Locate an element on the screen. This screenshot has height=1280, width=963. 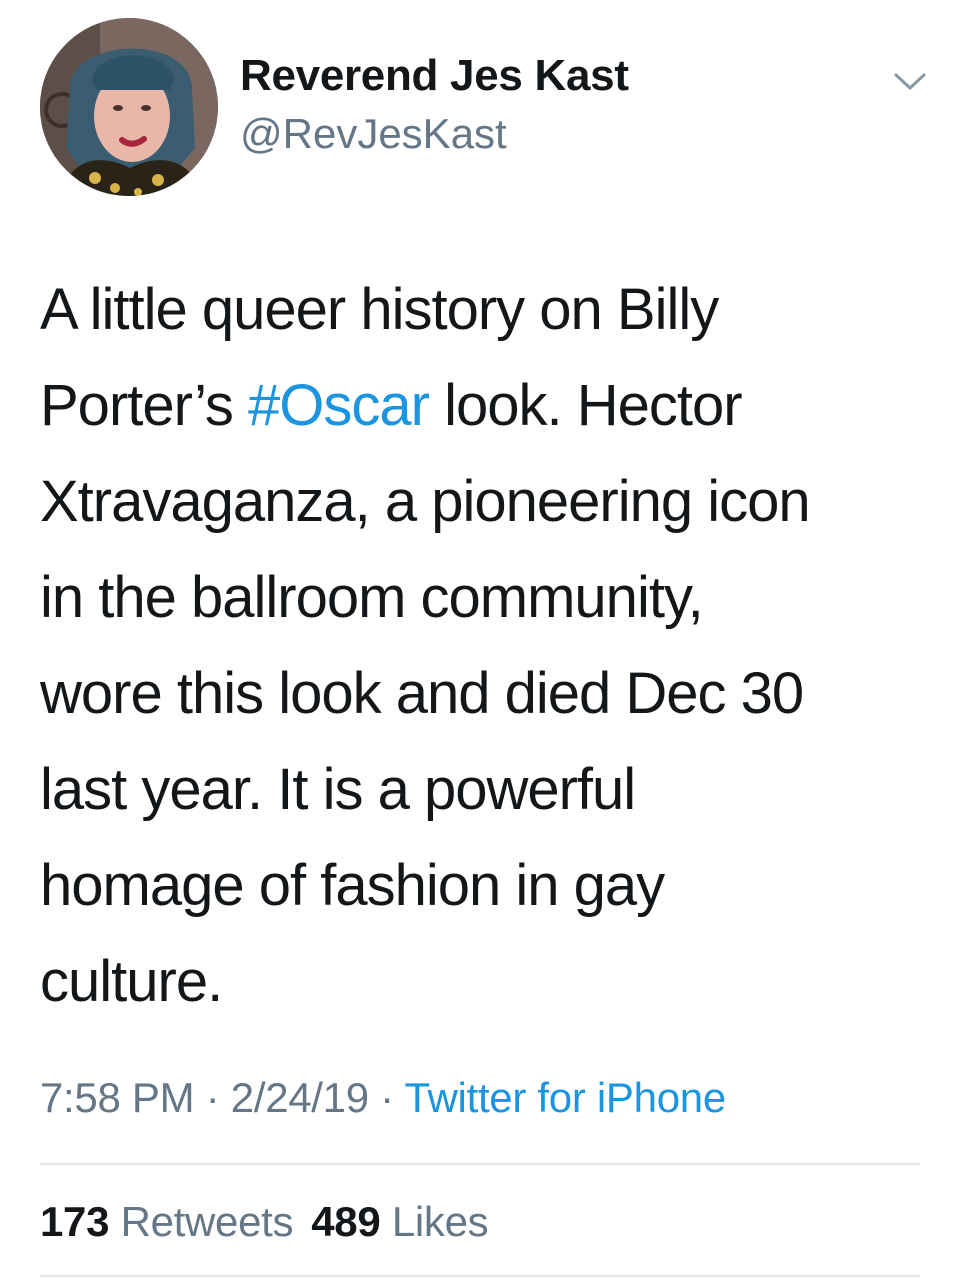
tweet-text-line: Porter’s #Oscar look. Hector is located at coordinates (485, 406).